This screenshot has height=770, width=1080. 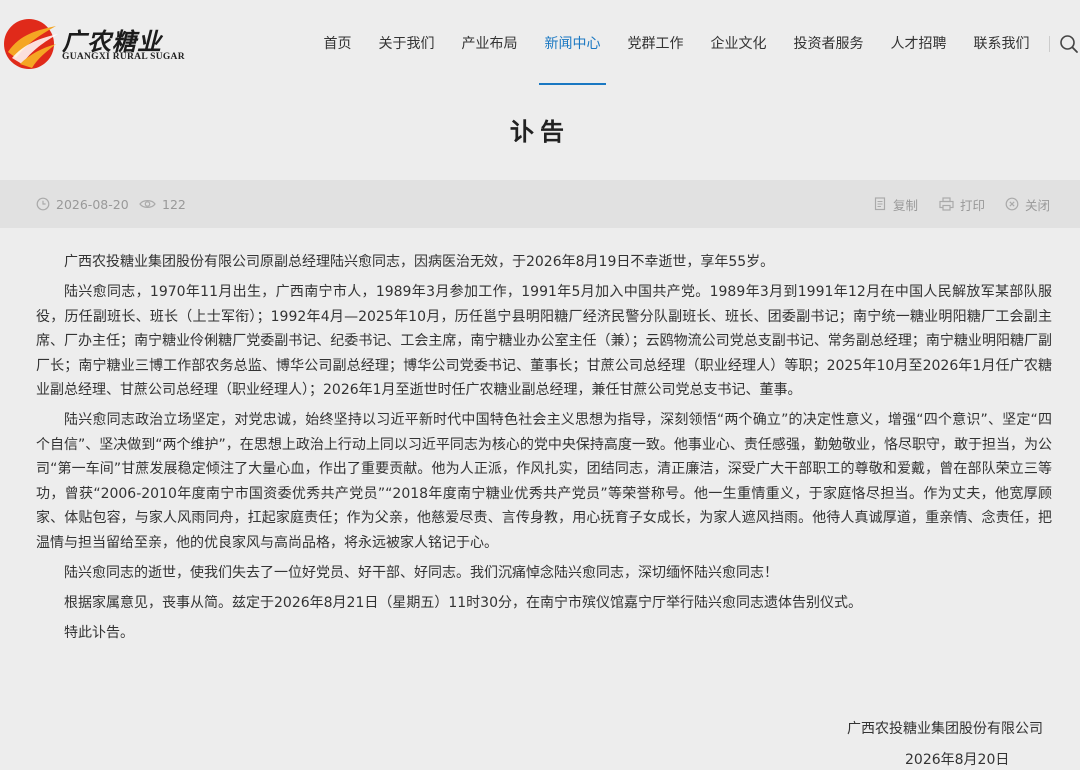 I want to click on nav-item-careers: 人才招聘, so click(x=918, y=44).